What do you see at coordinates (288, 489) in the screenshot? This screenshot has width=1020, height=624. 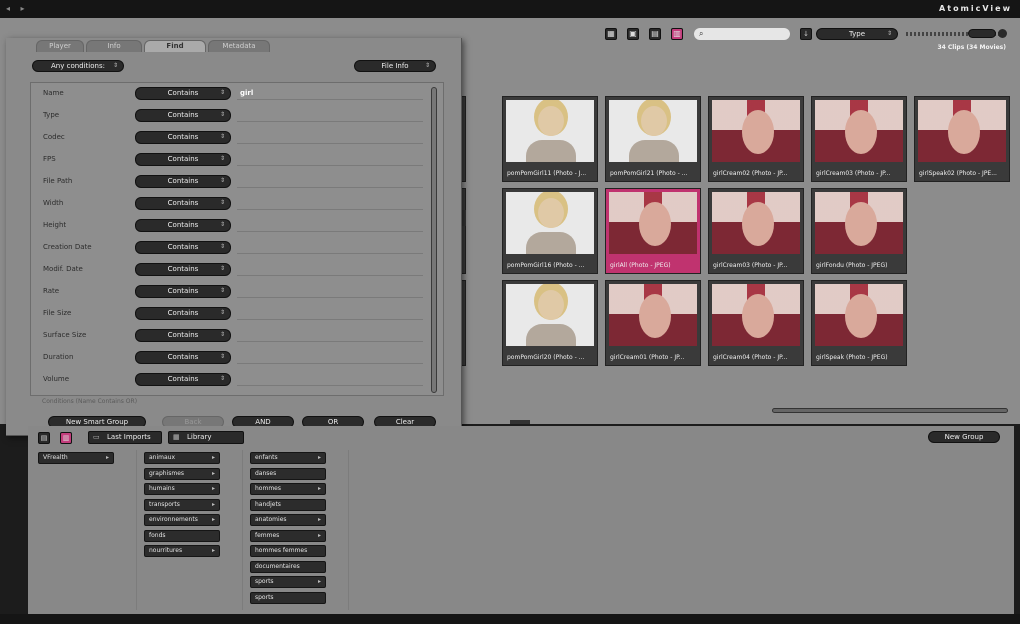 I see `library-folder: hommes ▸` at bounding box center [288, 489].